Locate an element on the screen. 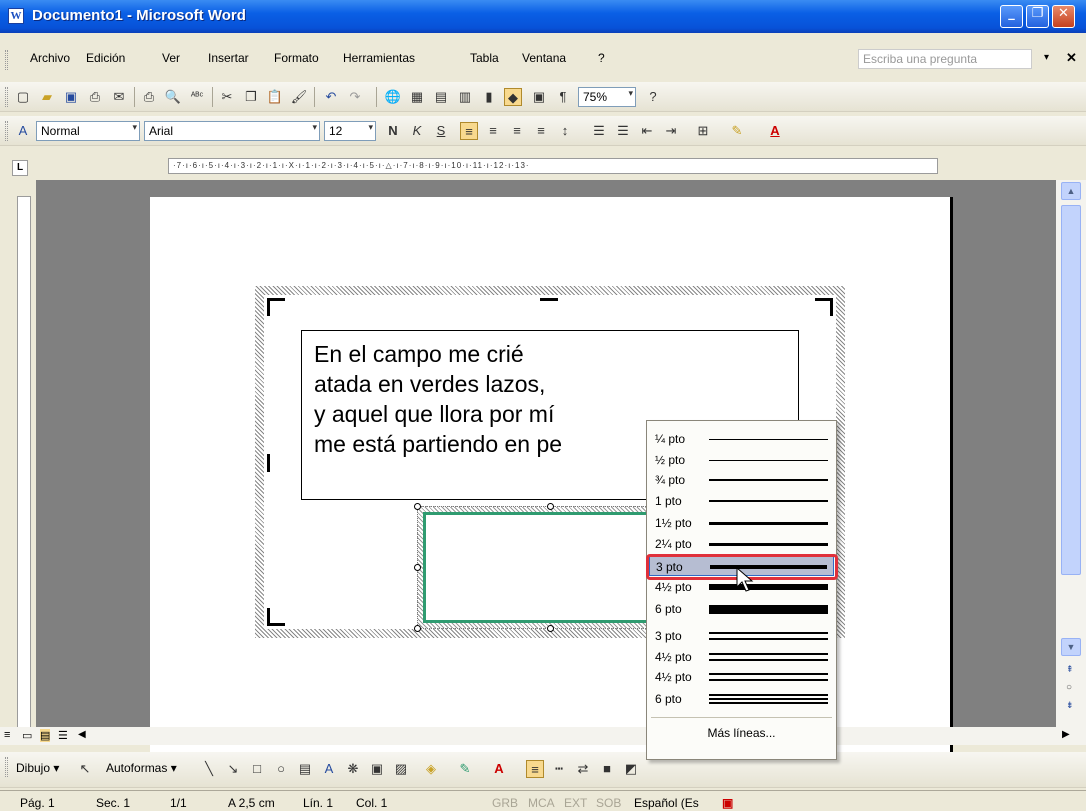  tab-selector: L is located at coordinates (20, 168).